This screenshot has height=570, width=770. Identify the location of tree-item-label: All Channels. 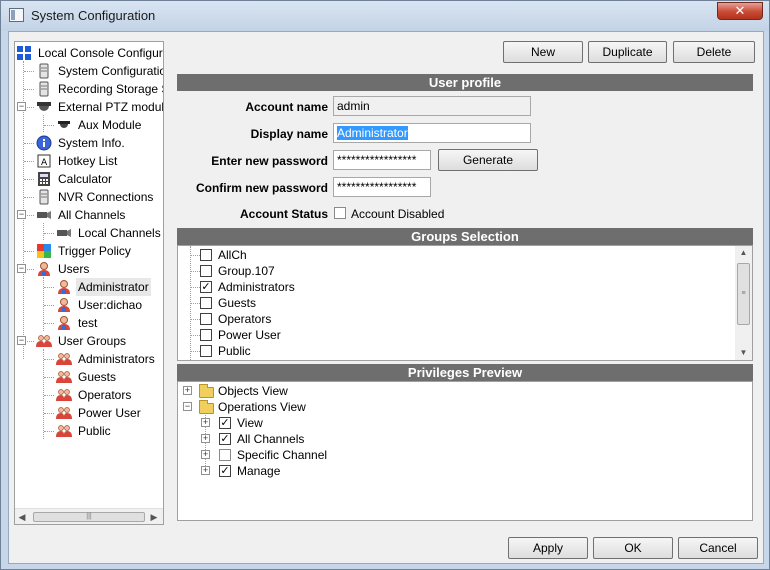
(92, 215).